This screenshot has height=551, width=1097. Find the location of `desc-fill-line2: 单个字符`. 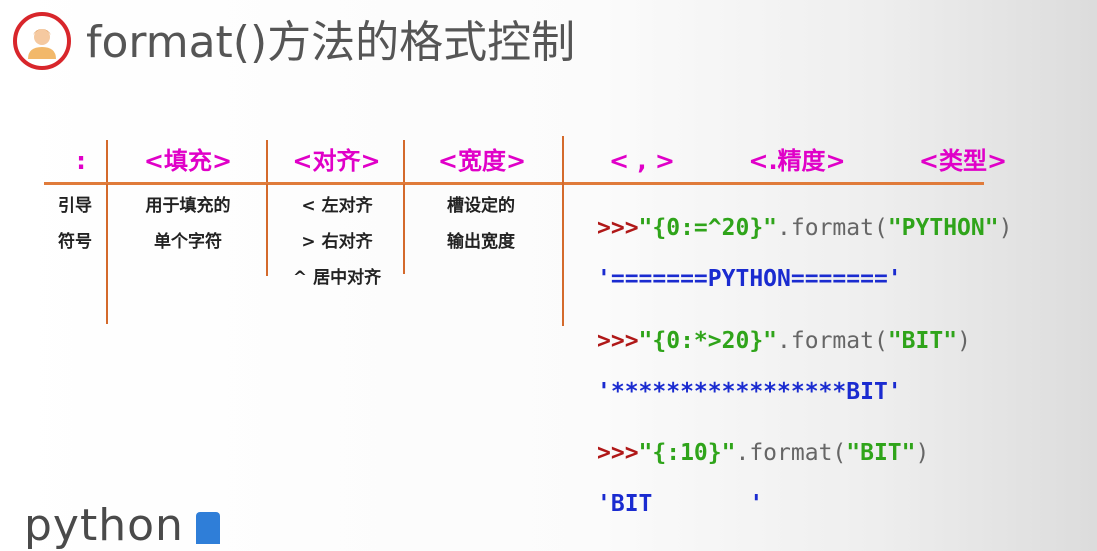

desc-fill-line2: 单个字符 is located at coordinates (188, 242).